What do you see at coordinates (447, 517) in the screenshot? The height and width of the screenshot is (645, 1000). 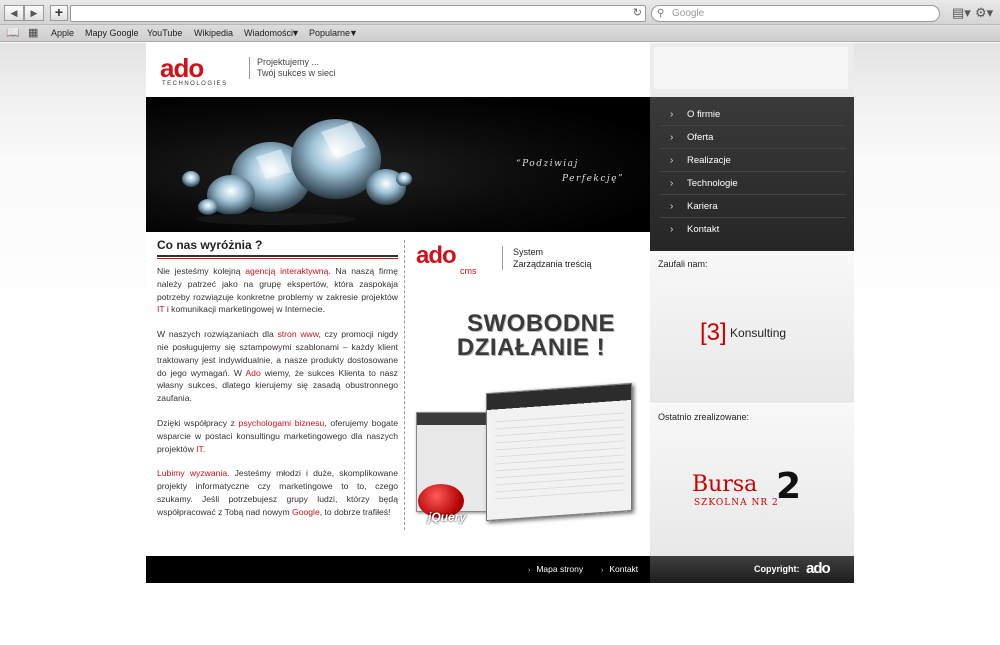 I see `jquery-label: jQuery` at bounding box center [447, 517].